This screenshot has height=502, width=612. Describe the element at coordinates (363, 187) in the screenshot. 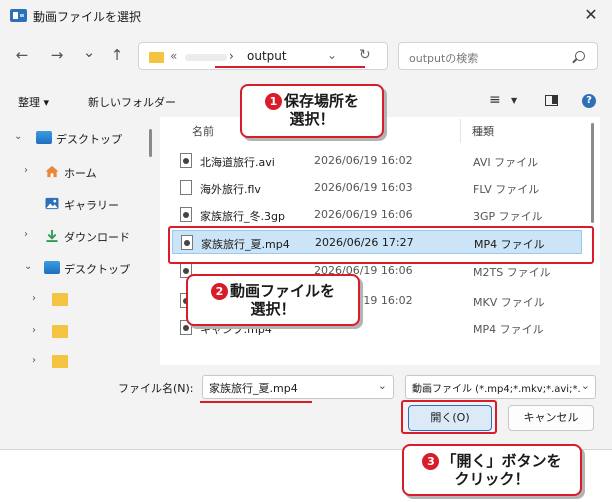

I see `file-date: 2026/06/19 16:03` at that location.